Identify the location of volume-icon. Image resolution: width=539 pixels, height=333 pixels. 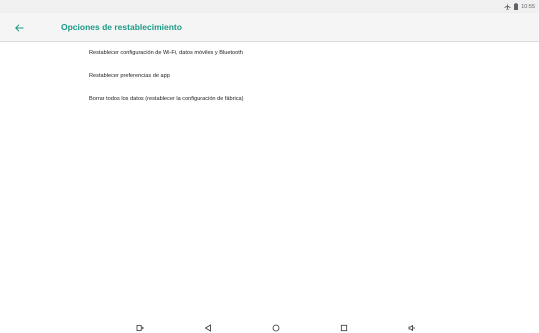
(412, 327).